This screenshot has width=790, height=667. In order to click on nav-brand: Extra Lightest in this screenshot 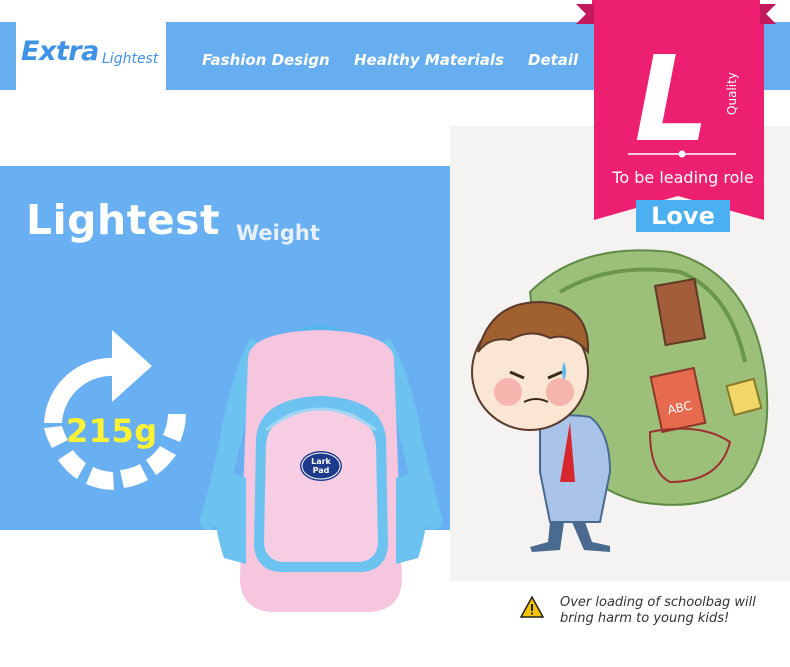, I will do `click(91, 56)`.